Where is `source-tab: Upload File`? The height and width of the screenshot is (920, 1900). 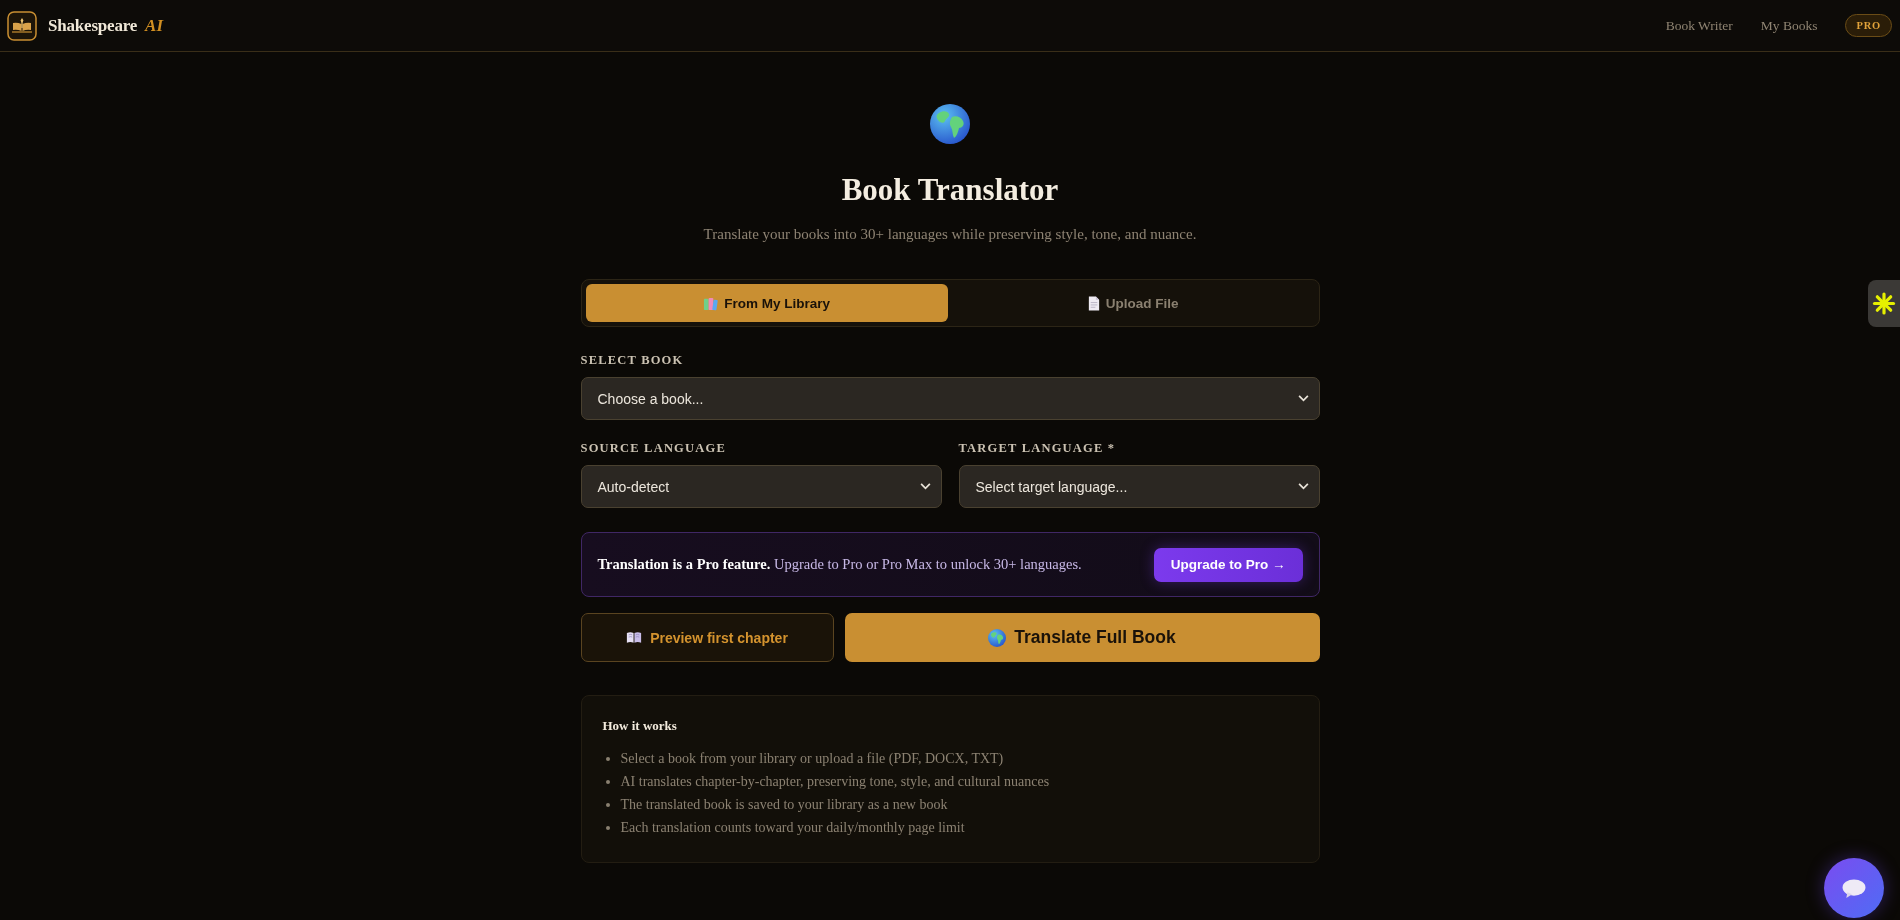
source-tab: Upload File is located at coordinates (1133, 303).